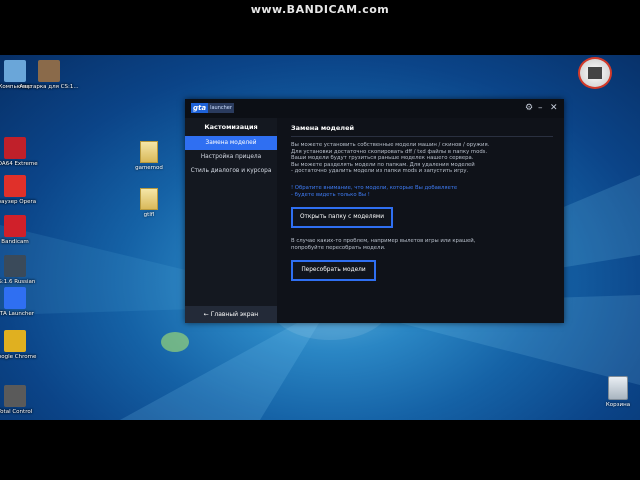 The height and width of the screenshot is (480, 640). What do you see at coordinates (221, 108) in the screenshot?
I see `logo-launcher: launcher` at bounding box center [221, 108].